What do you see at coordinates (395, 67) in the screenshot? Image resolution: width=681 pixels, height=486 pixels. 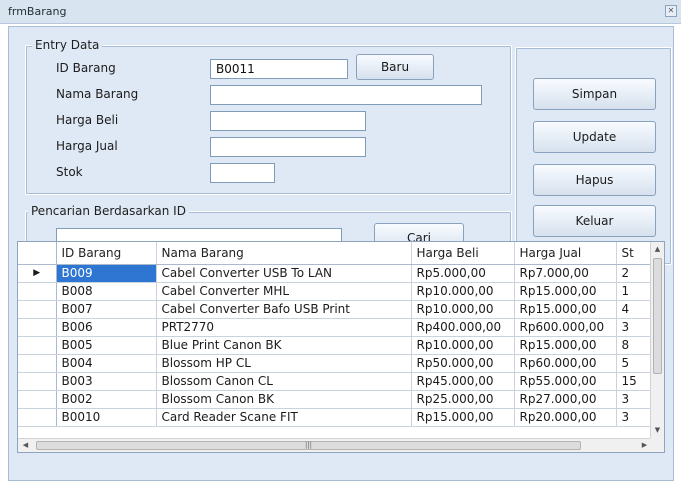 I see `baru-button: Baru` at bounding box center [395, 67].